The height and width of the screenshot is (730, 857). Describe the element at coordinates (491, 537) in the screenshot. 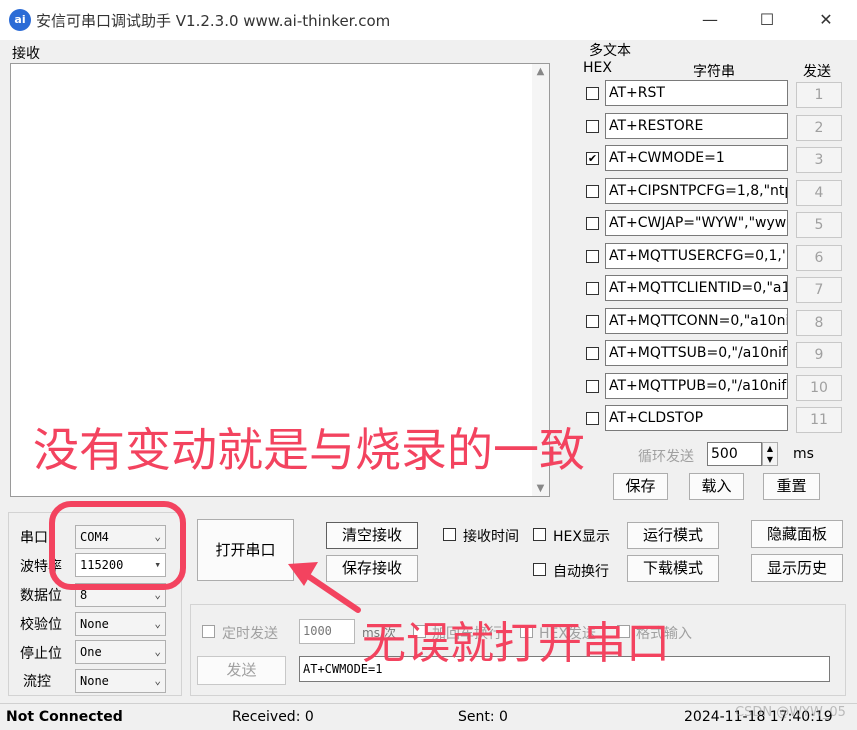

I see `receive-time-label: 接收时间` at that location.